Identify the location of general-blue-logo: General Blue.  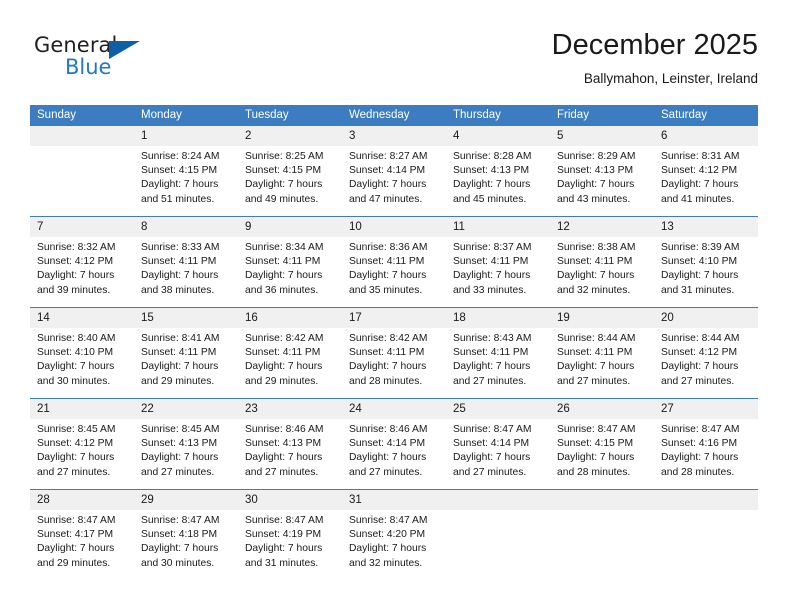
(124, 63).